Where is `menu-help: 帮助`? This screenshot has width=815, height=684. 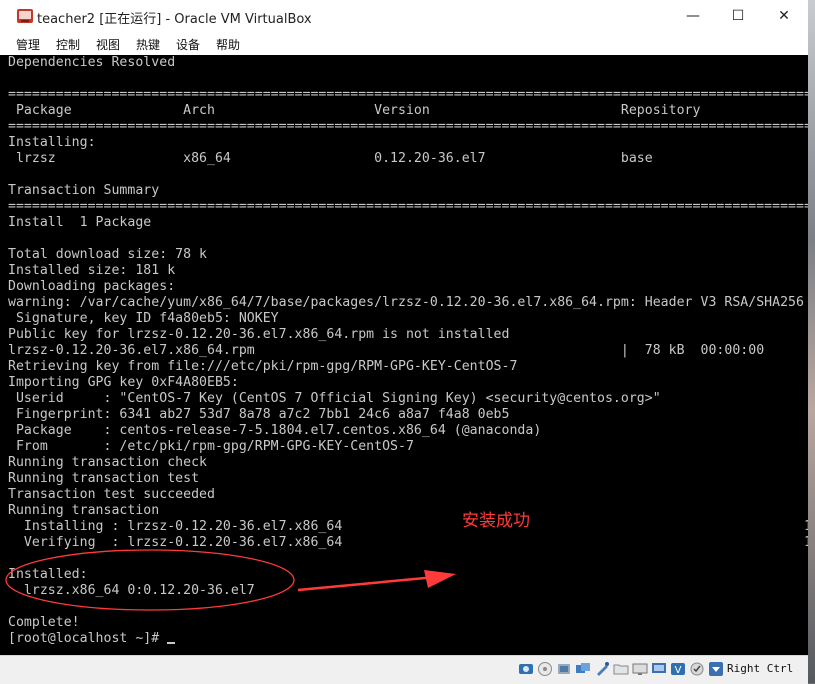 menu-help: 帮助 is located at coordinates (228, 44).